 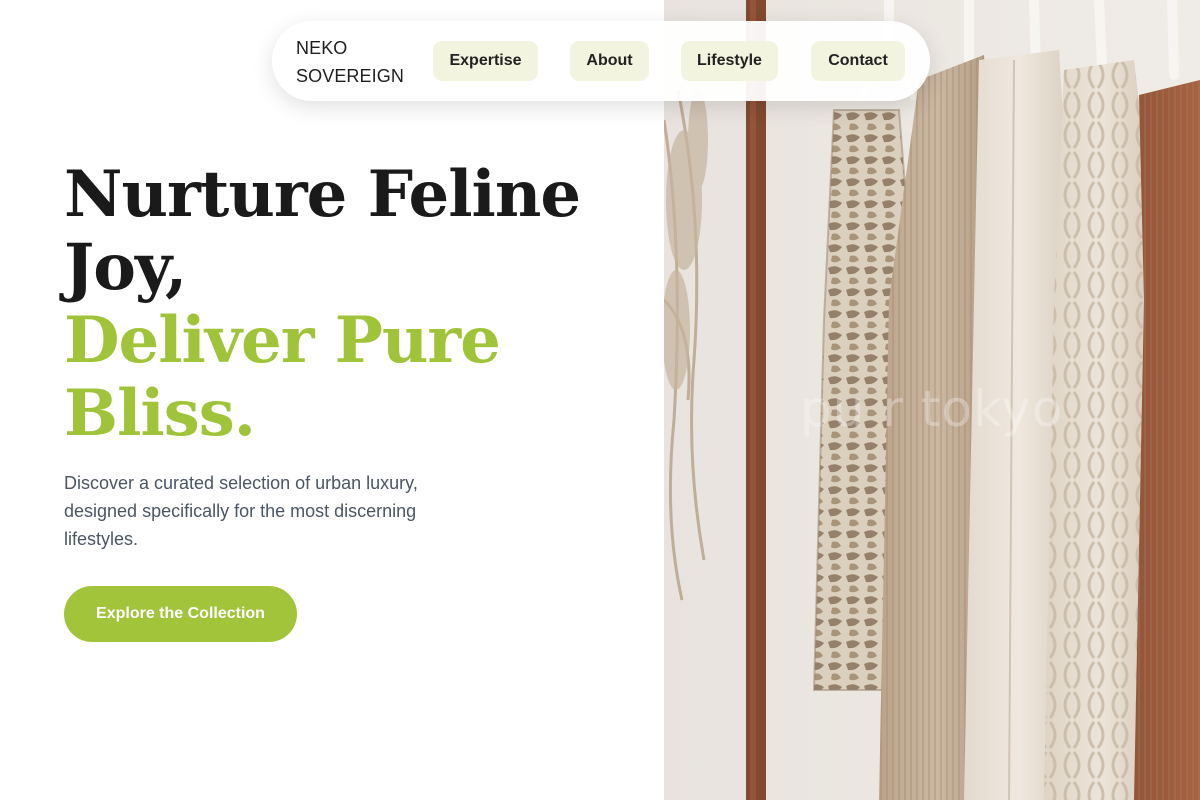 I want to click on headline-accent-line-2: Bliss., so click(x=160, y=413).